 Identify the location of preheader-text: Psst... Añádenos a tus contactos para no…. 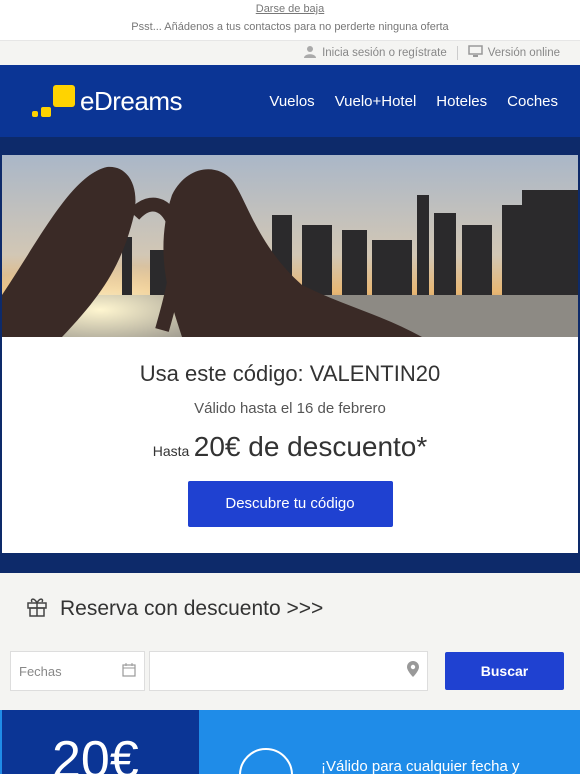
(290, 27).